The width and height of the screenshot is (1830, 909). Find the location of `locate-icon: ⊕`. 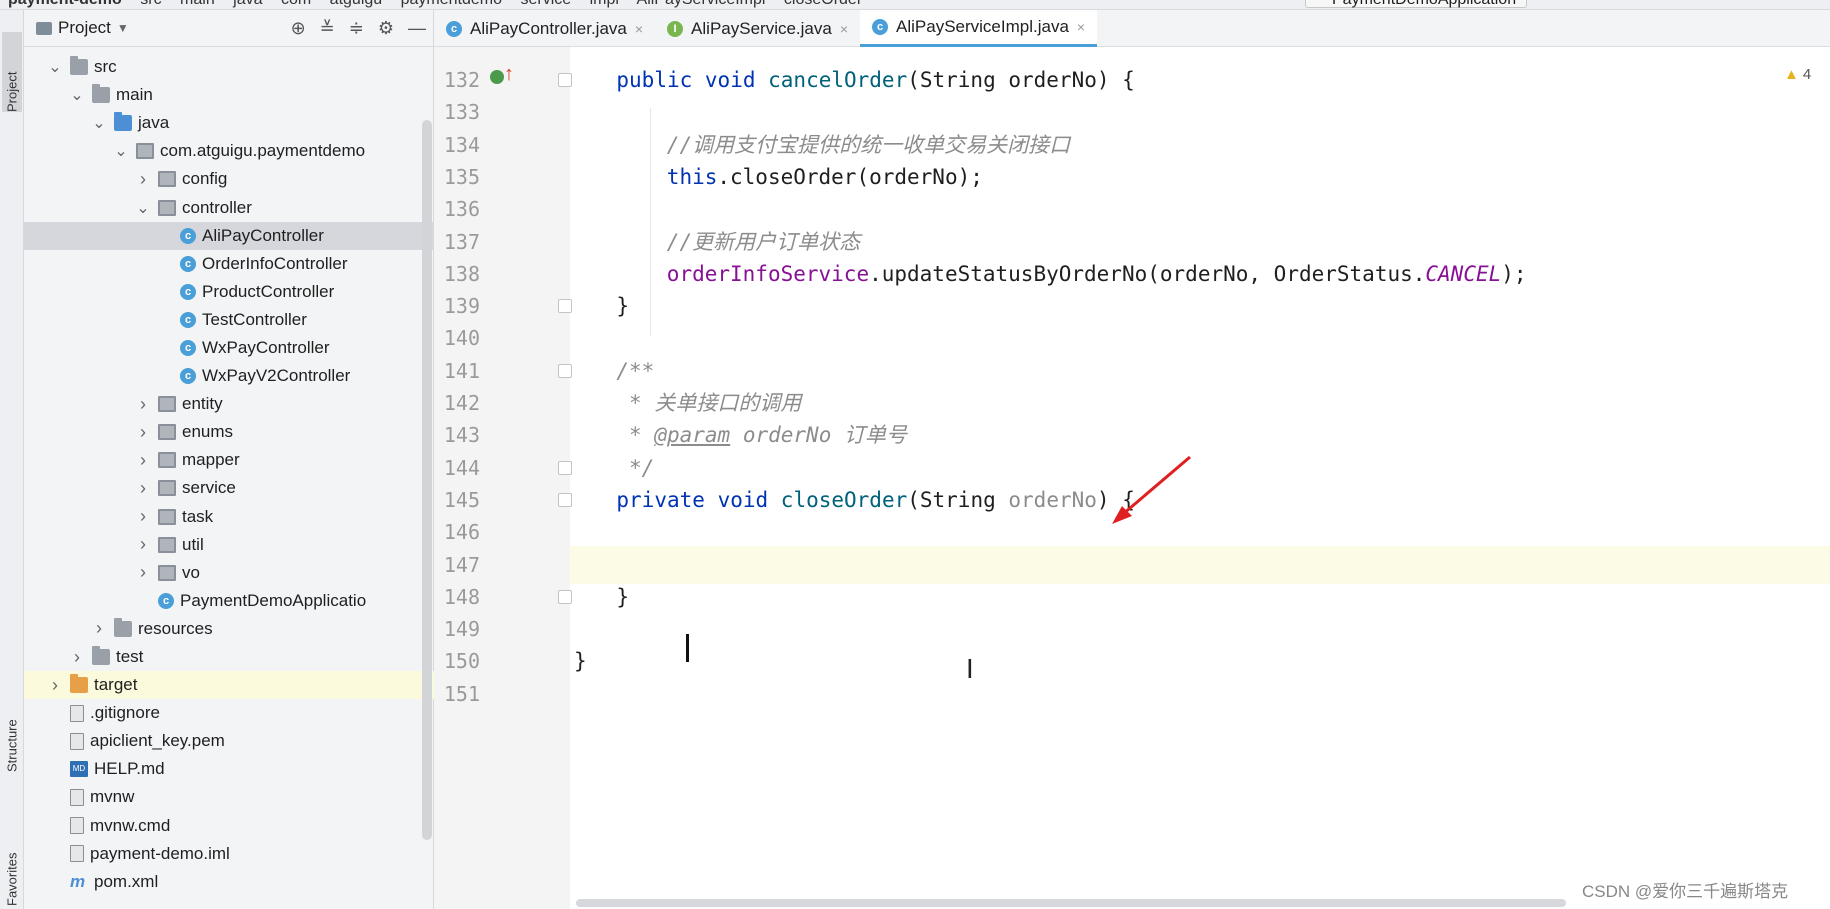

locate-icon: ⊕ is located at coordinates (298, 28).